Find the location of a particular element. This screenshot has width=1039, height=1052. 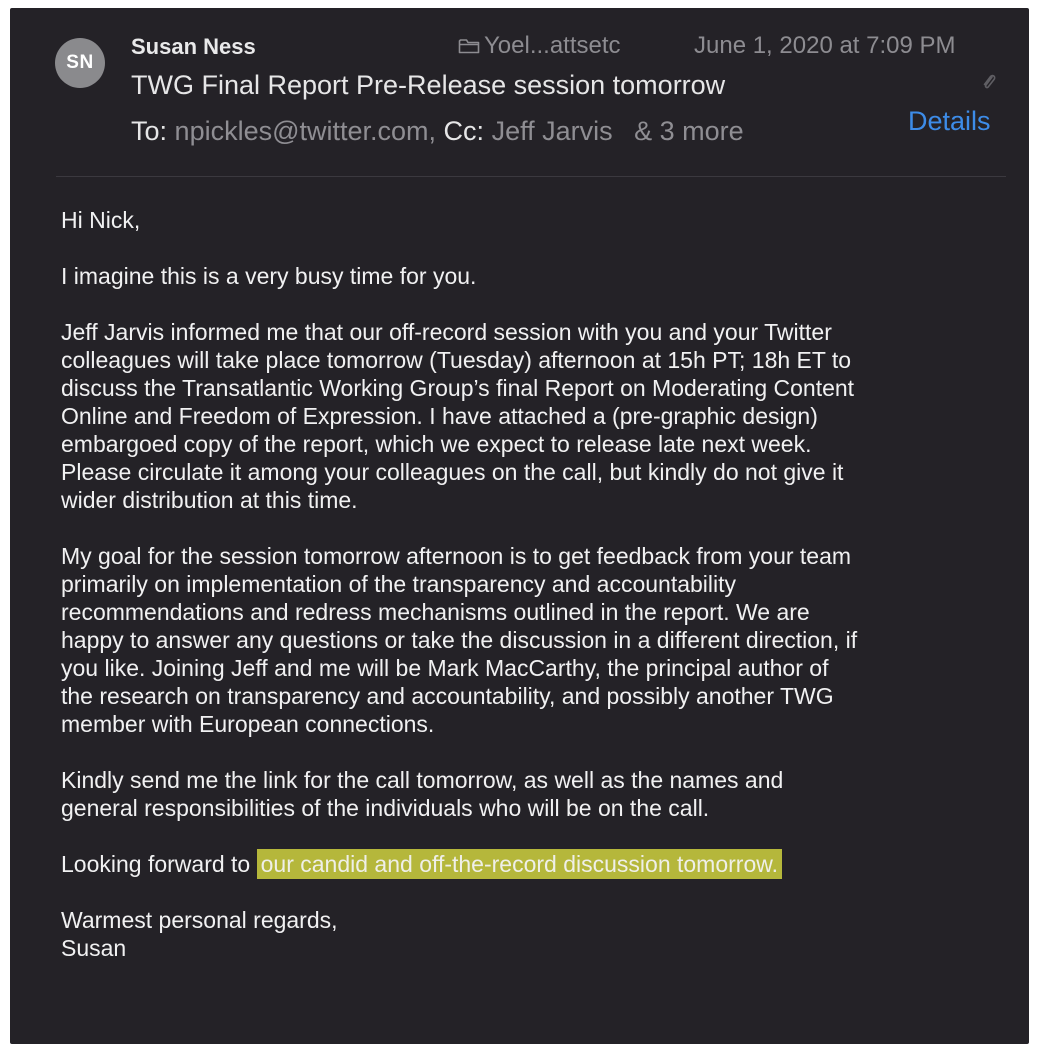

cc-recipient: Jeff Jarvis is located at coordinates (552, 131).